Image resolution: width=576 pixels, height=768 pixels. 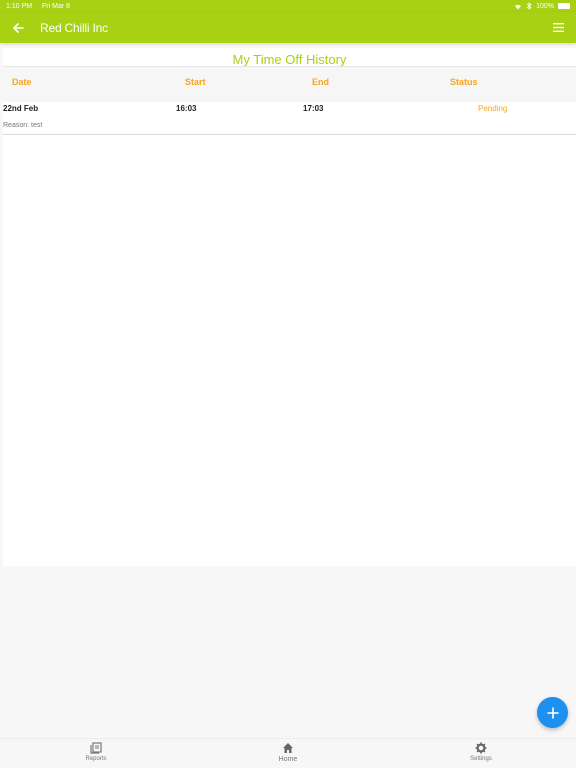 What do you see at coordinates (23, 125) in the screenshot?
I see `row-reason: Reason: test` at bounding box center [23, 125].